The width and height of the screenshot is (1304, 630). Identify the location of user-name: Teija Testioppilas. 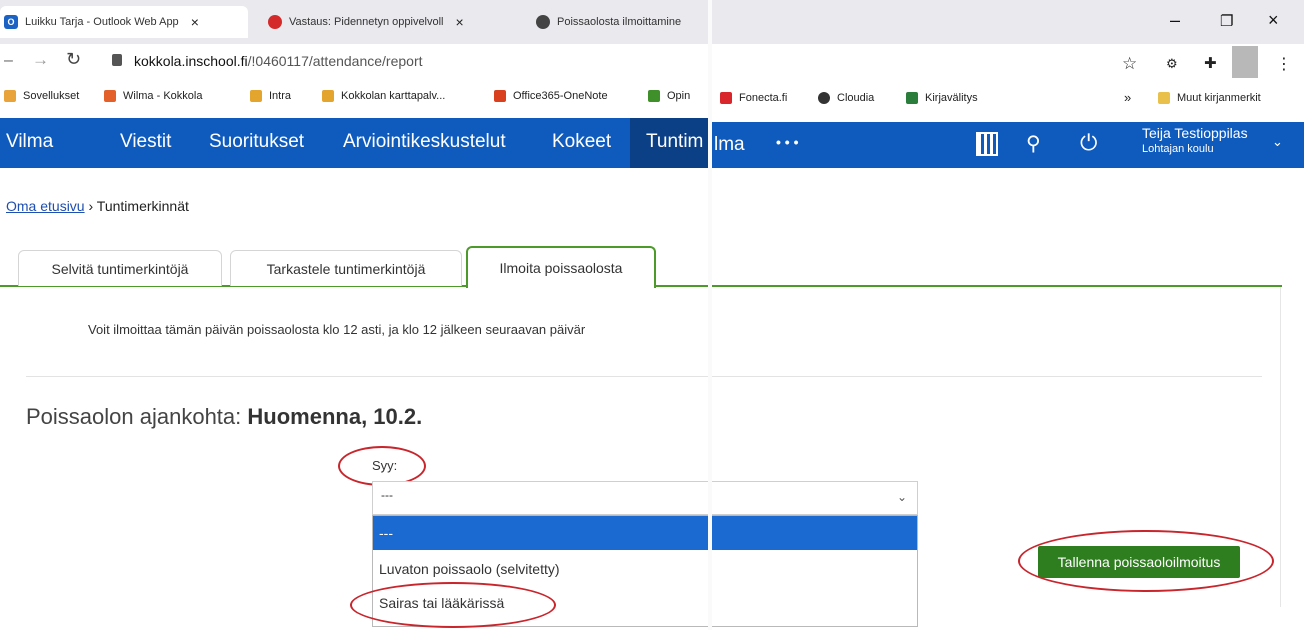
(1195, 133).